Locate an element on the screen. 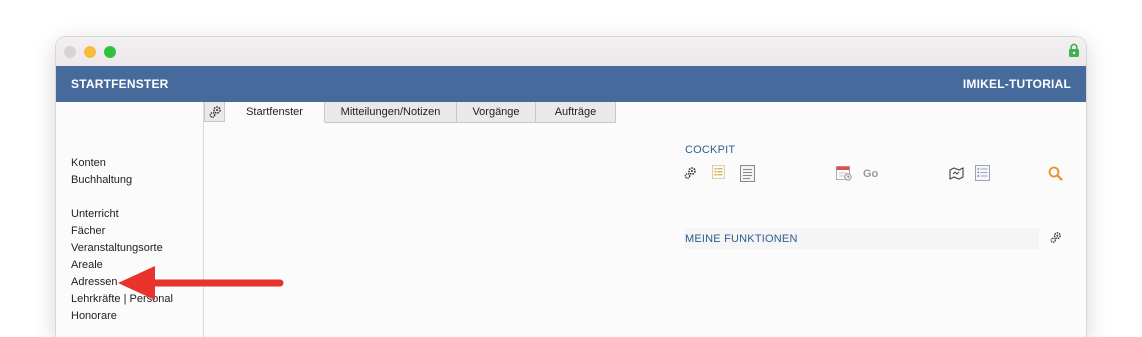  search-icon is located at coordinates (1055, 173).